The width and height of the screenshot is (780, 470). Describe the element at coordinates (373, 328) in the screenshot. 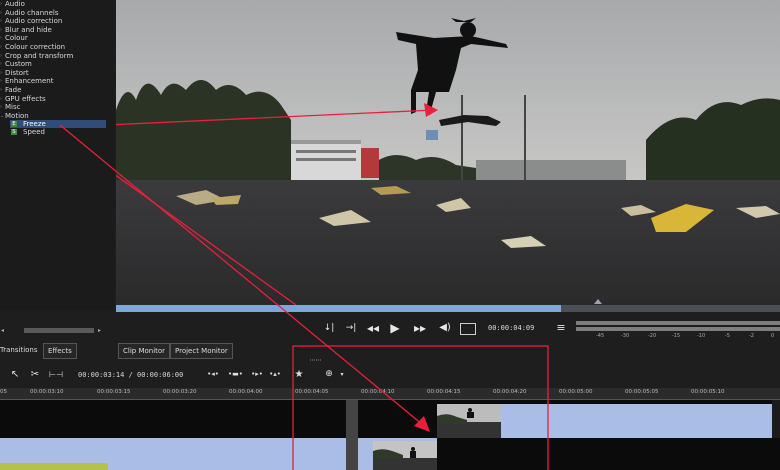

I see `rewind-icon: ◂◂` at that location.